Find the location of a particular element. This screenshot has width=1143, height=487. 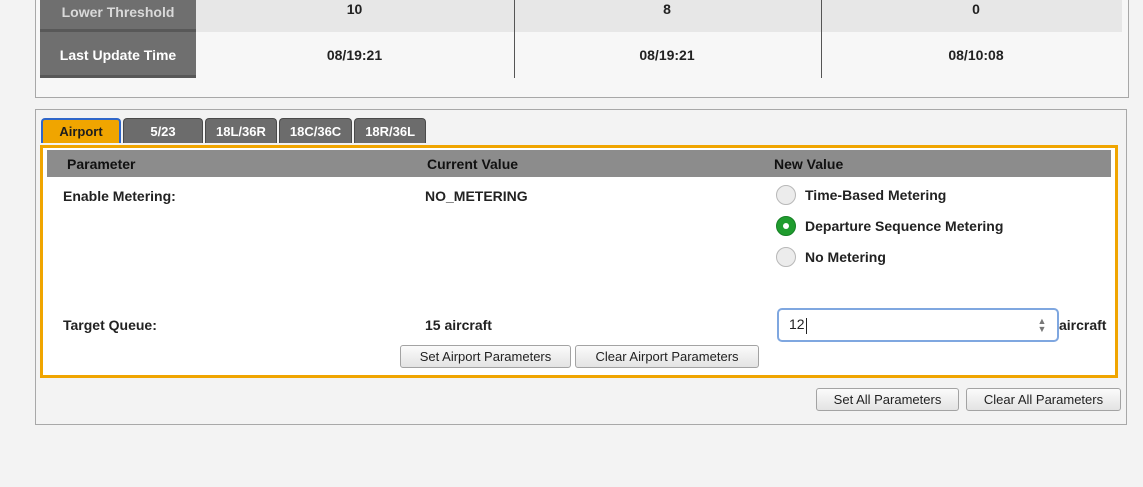

runway-tabs: Airport 5/23 18L/36R 18C/36C 18R/36L is located at coordinates (234, 130).